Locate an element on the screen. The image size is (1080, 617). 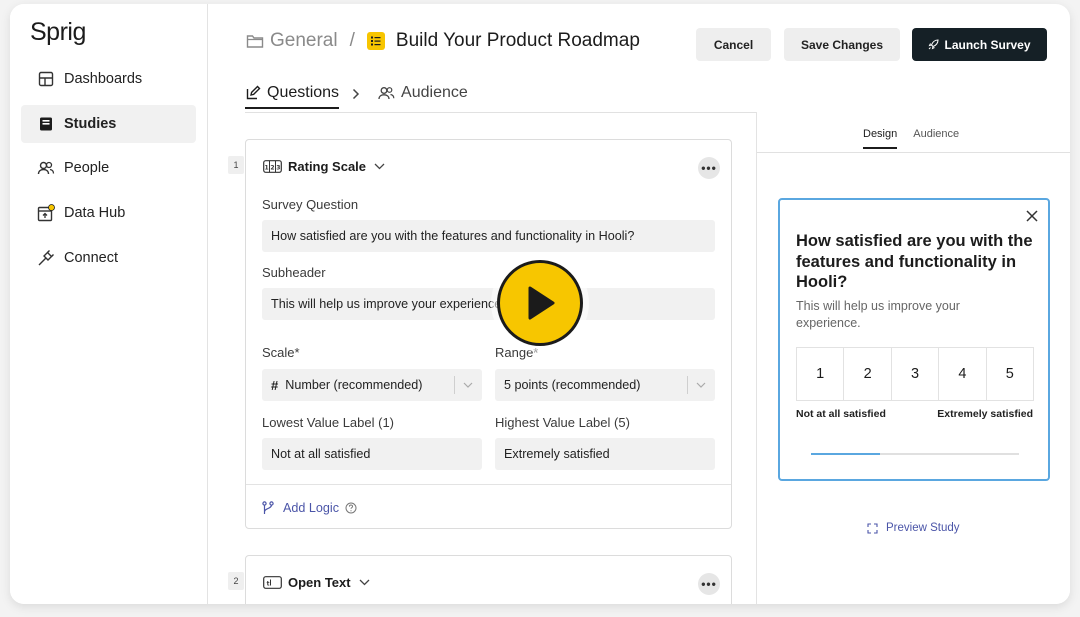
launch-survey-button: Launch Survey is located at coordinates (979, 44).